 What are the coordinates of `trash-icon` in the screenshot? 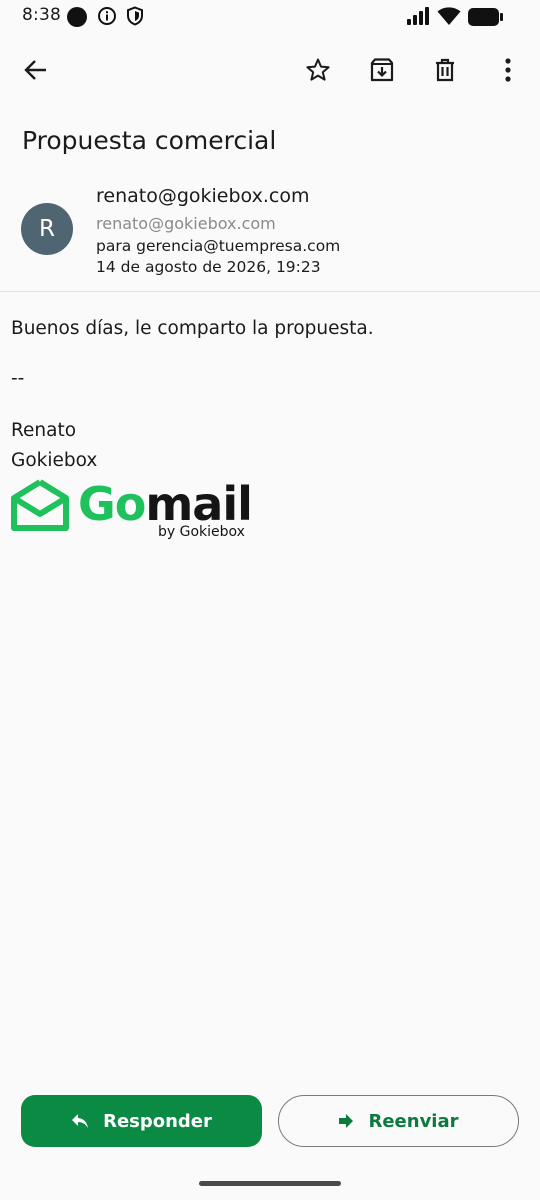 It's located at (445, 70).